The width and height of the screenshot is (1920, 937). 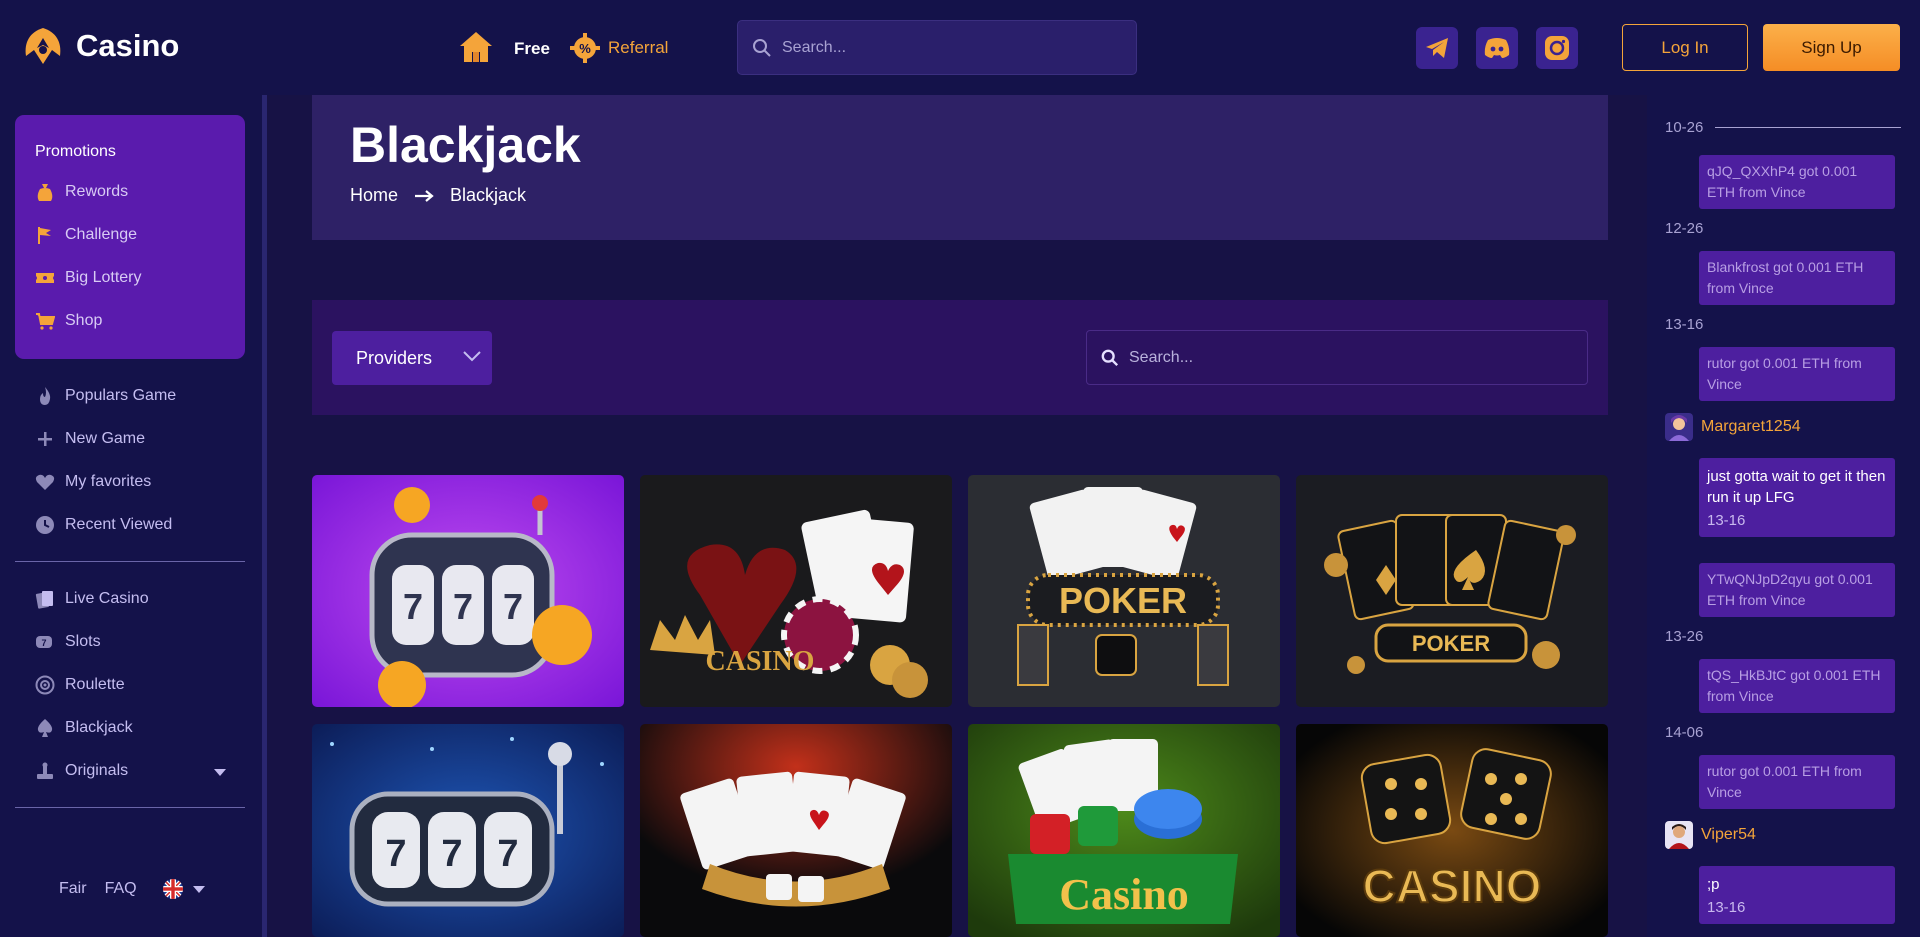 I want to click on promotions-title: Promotions, so click(x=75, y=151).